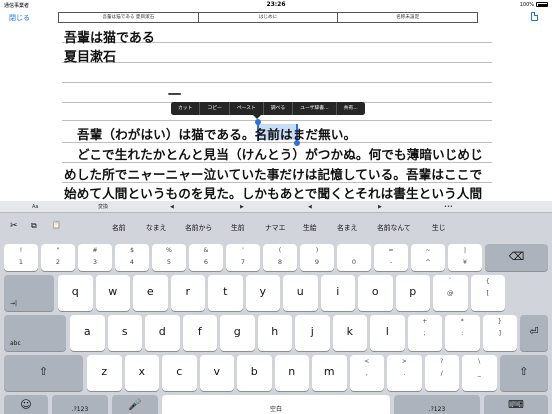  I want to click on key-h: h, so click(274, 333).